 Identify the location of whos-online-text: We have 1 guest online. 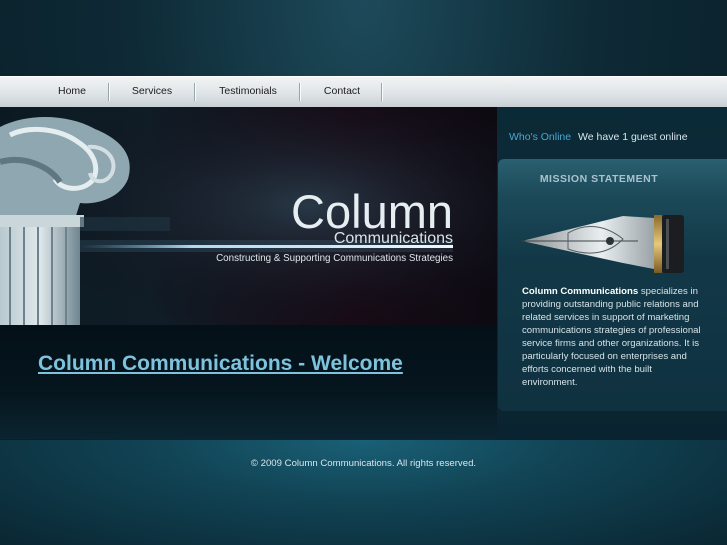
(633, 137).